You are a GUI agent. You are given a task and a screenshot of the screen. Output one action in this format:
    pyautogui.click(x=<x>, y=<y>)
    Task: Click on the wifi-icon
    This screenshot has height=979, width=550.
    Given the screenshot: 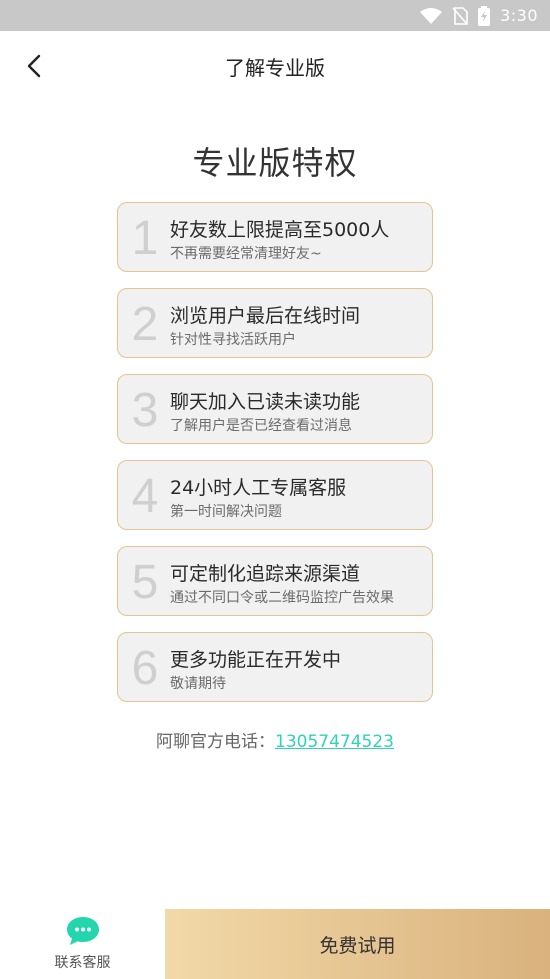 What is the action you would take?
    pyautogui.click(x=431, y=15)
    